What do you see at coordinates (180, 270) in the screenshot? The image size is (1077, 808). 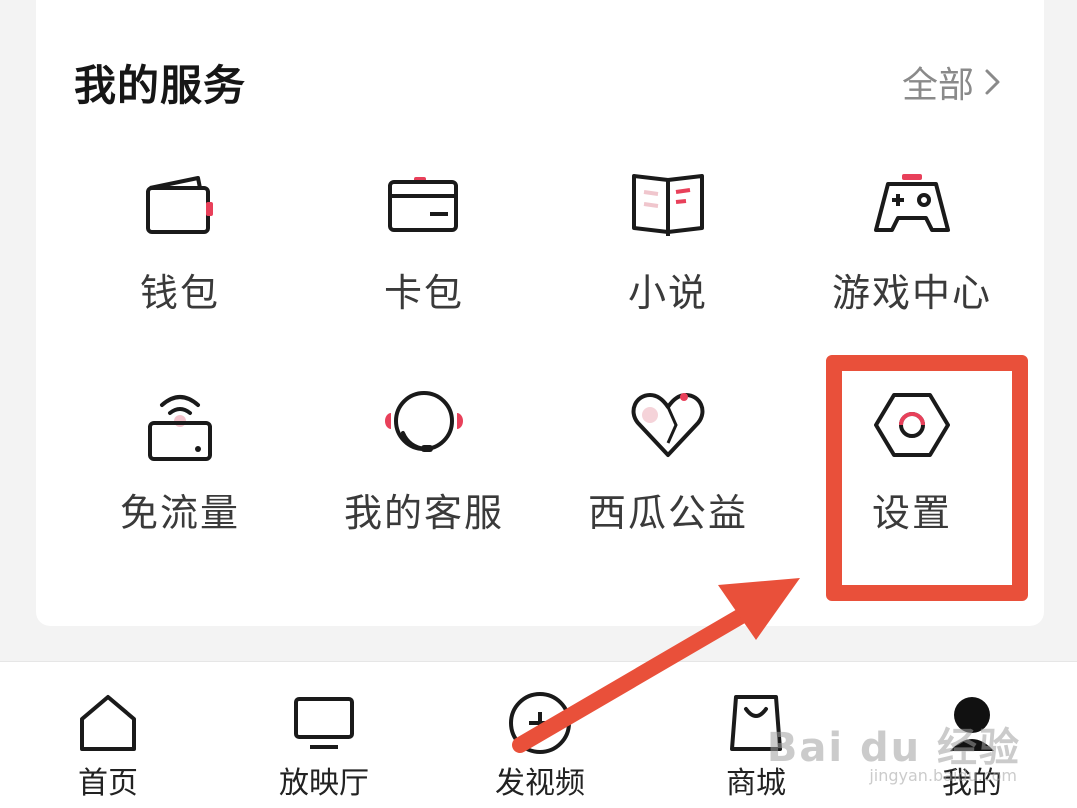 I see `service-wallet: 钱包` at bounding box center [180, 270].